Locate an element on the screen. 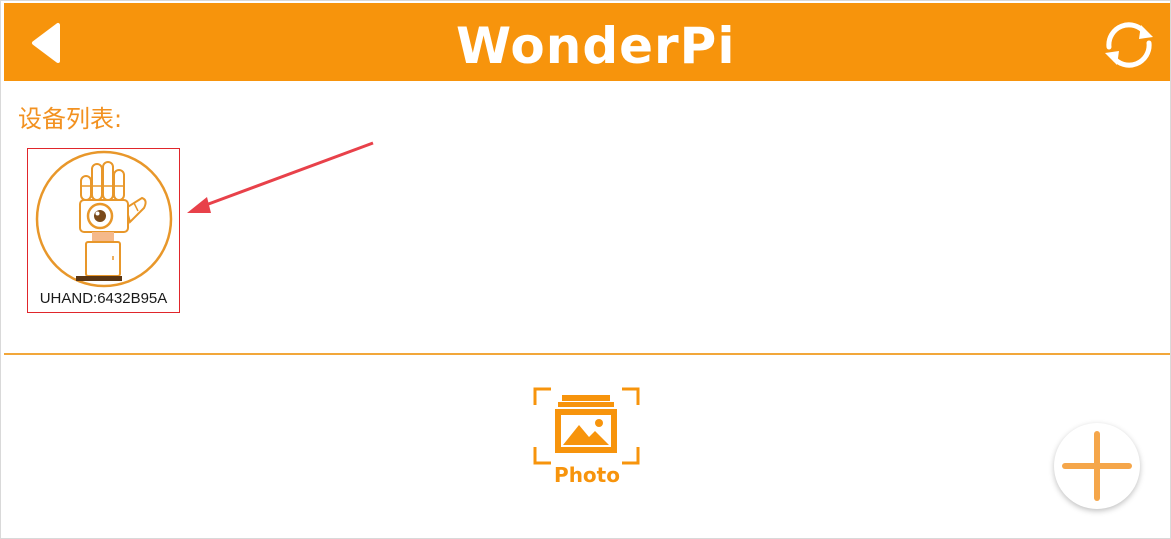 The height and width of the screenshot is (539, 1171). top-bar: WonderPi is located at coordinates (587, 42).